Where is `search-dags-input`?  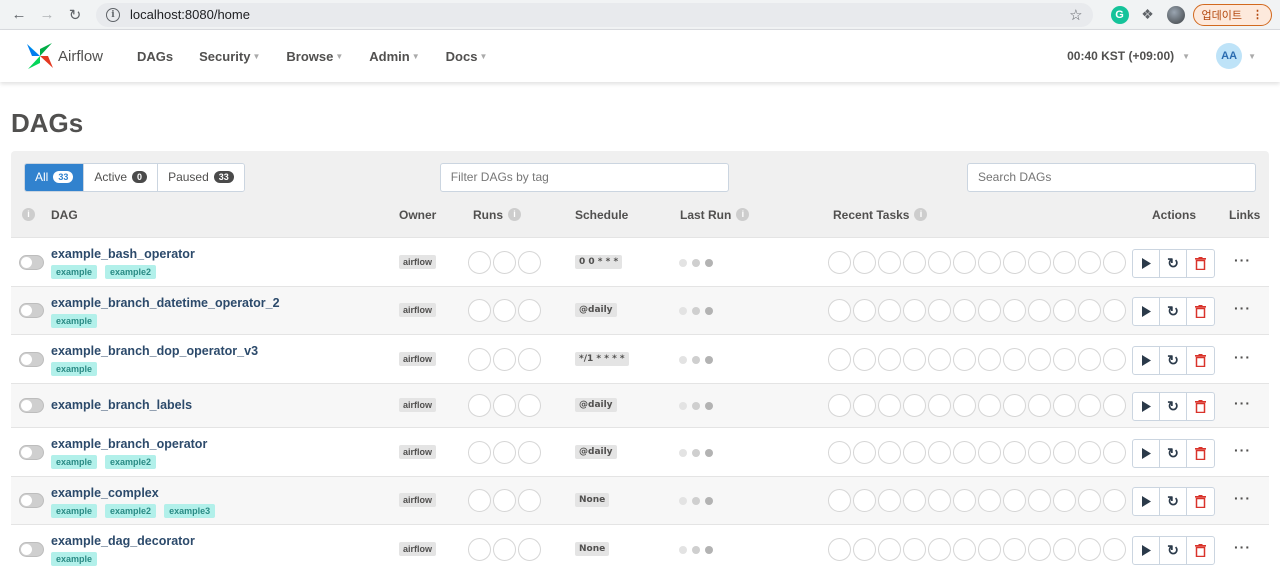
search-dags-input is located at coordinates (1111, 177).